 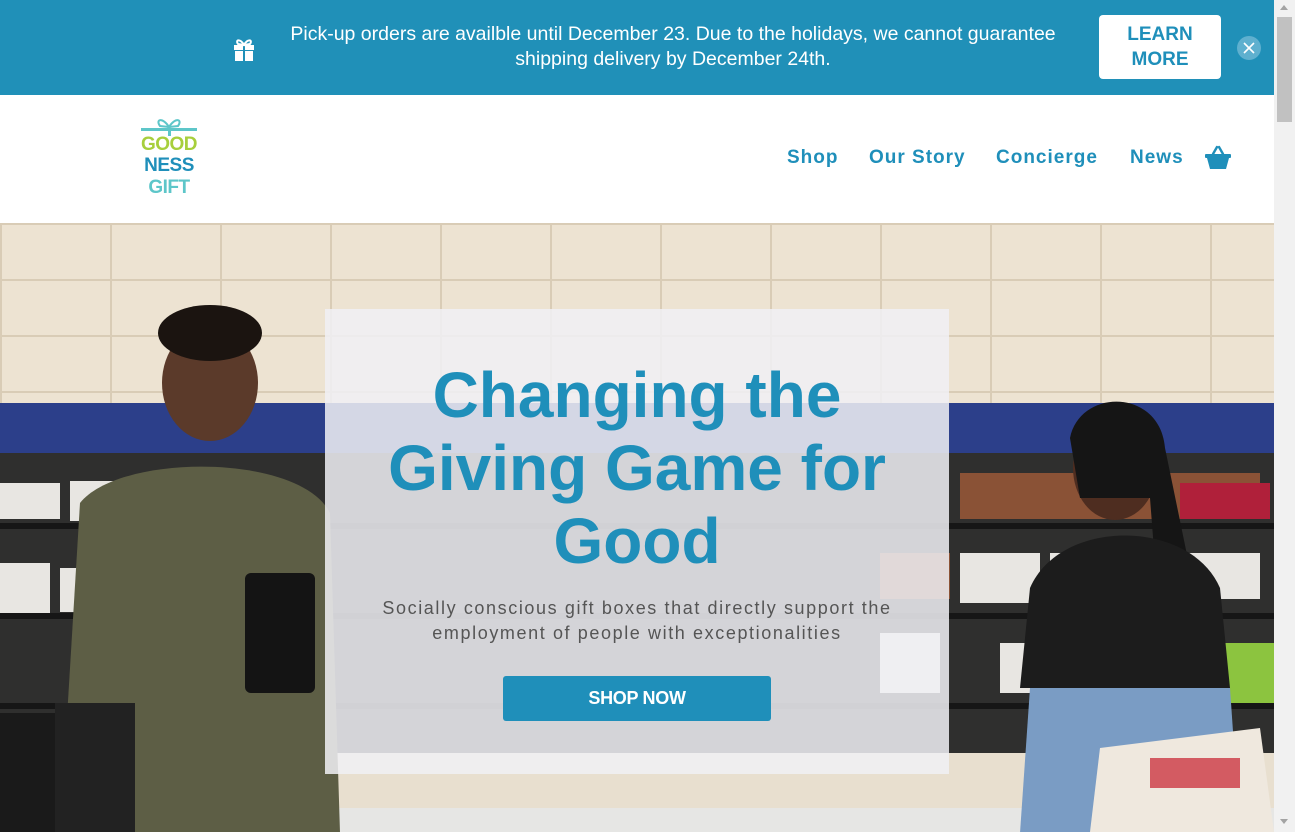 I want to click on hero-gift-box, so click(x=1182, y=780).